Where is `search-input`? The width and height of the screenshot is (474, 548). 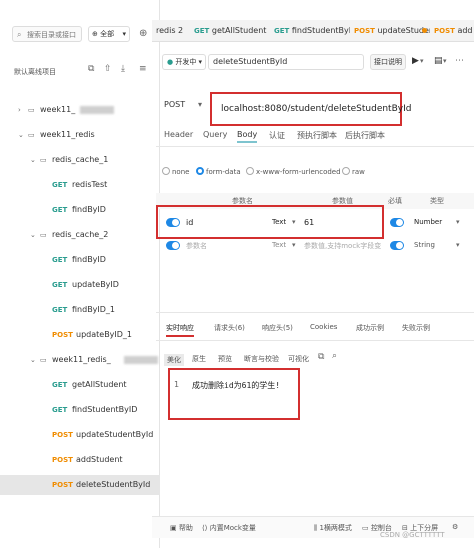
search-input is located at coordinates (54, 34).